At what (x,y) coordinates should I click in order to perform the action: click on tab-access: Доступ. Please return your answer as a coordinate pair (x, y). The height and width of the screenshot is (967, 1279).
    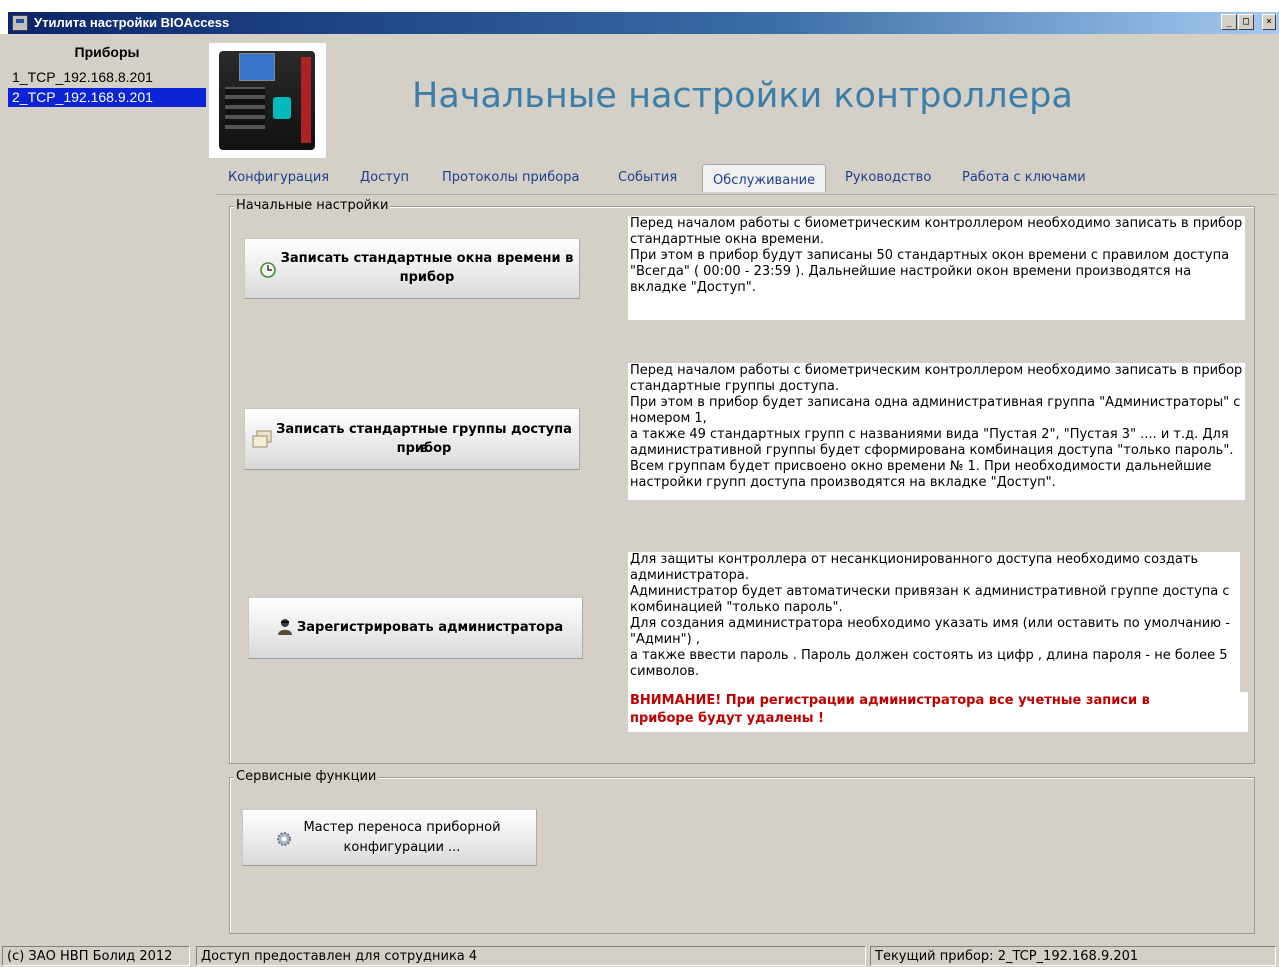
    Looking at the image, I should click on (384, 177).